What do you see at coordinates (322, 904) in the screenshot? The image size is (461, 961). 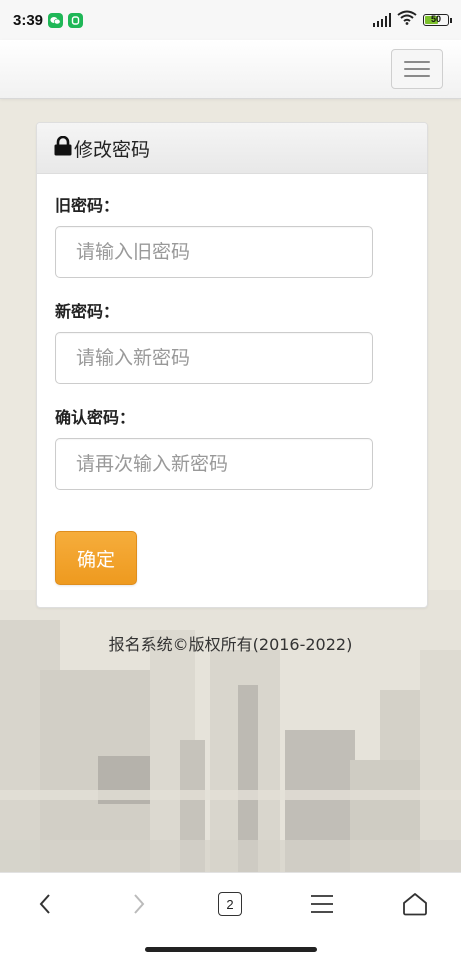 I see `menu-icon` at bounding box center [322, 904].